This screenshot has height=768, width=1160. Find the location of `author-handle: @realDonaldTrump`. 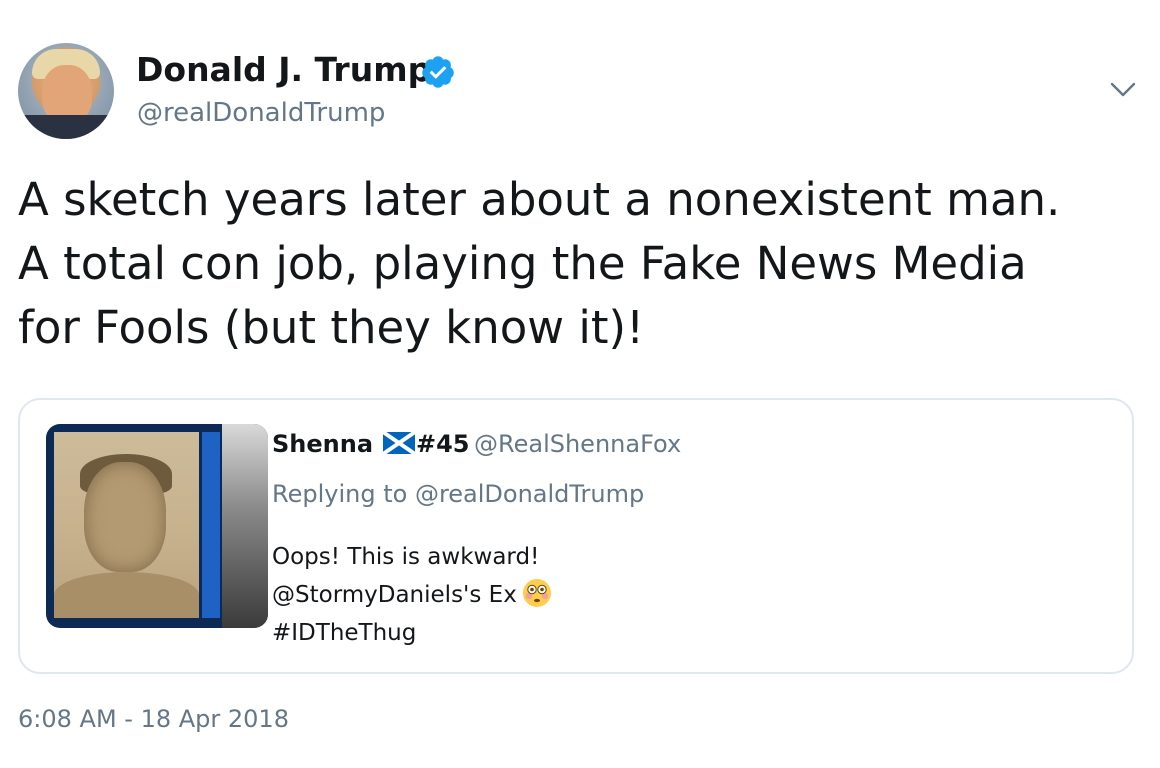

author-handle: @realDonaldTrump is located at coordinates (261, 113).